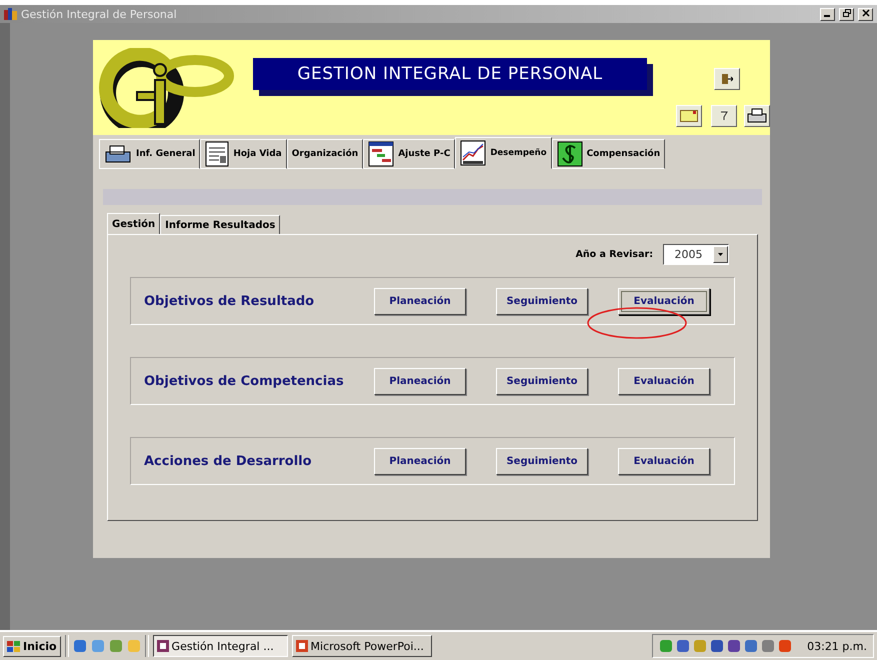 Image resolution: width=877 pixels, height=660 pixels. I want to click on start-button: Inicio, so click(32, 646).